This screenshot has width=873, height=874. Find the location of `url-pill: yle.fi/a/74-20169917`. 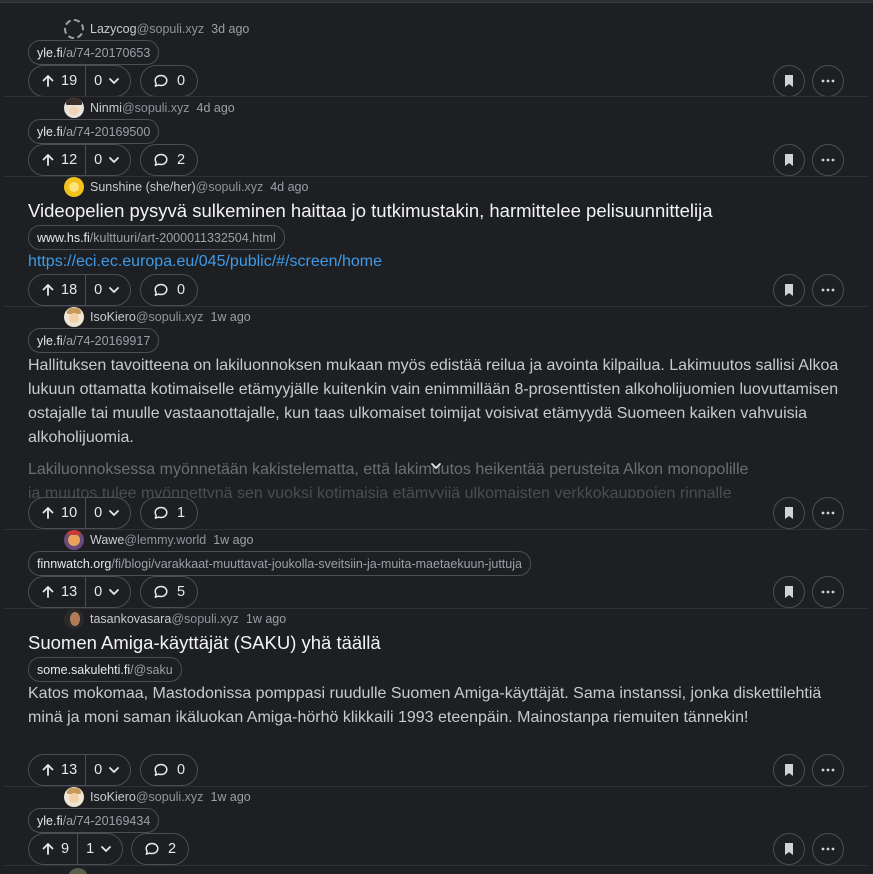

url-pill: yle.fi/a/74-20169917 is located at coordinates (94, 340).